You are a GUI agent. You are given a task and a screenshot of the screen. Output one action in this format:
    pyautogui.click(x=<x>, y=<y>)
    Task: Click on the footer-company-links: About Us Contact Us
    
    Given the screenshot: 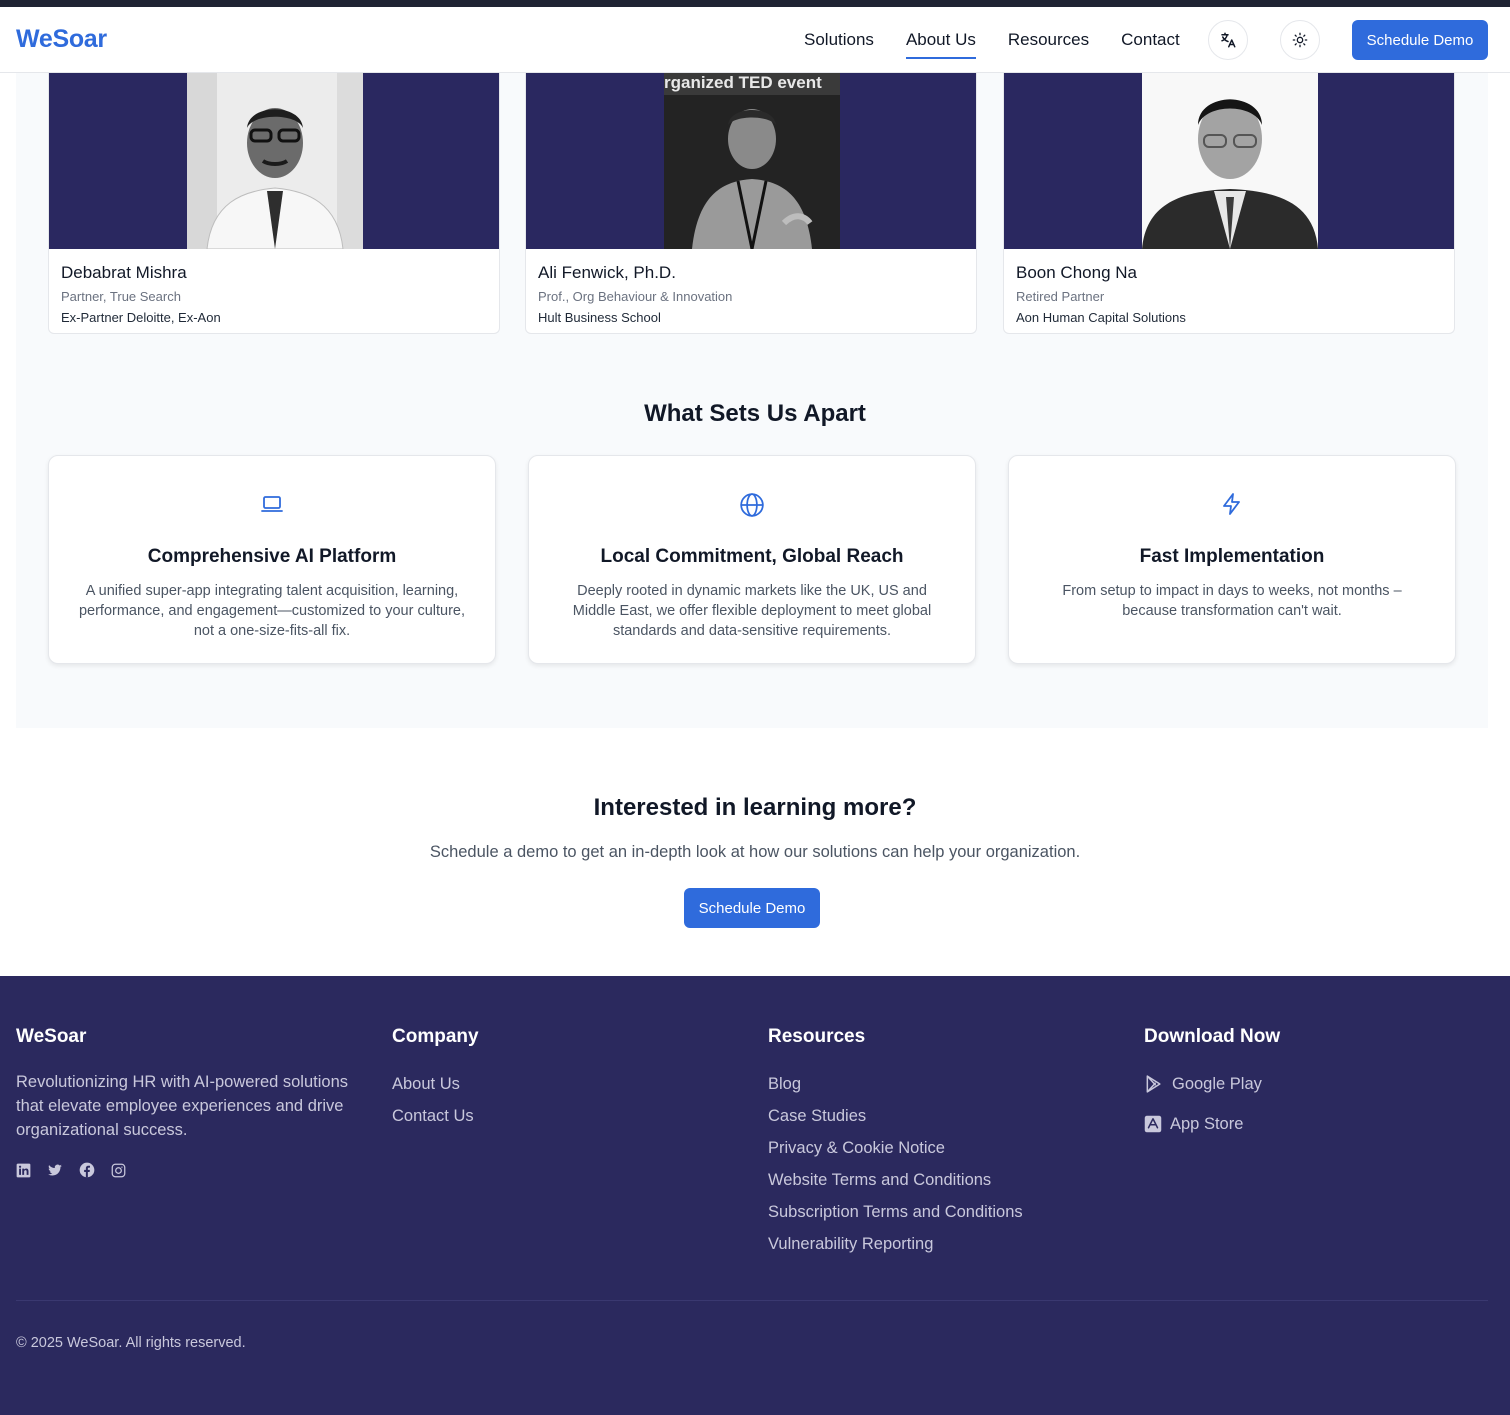 What is the action you would take?
    pyautogui.click(x=435, y=1100)
    